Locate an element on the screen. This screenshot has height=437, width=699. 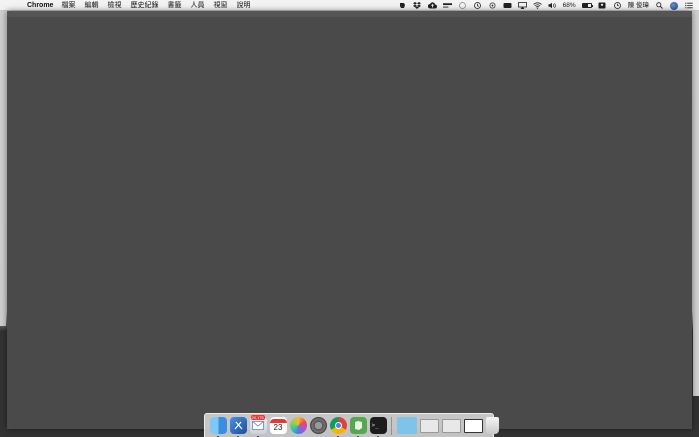
dock: 20,175 23 >_ is located at coordinates (351, 425).